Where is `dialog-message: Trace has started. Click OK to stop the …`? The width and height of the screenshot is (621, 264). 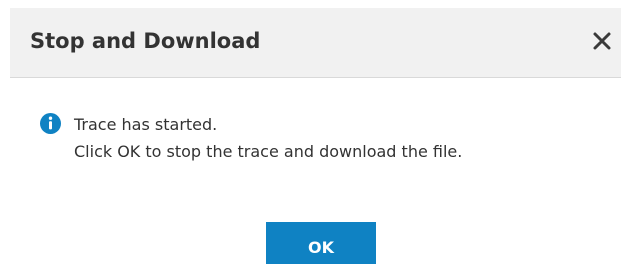
dialog-message: Trace has started. Click OK to stop the … is located at coordinates (268, 138).